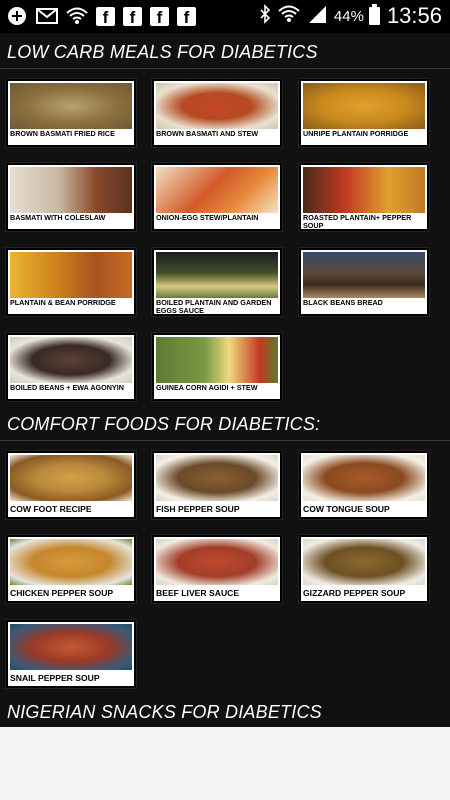 Image resolution: width=450 pixels, height=800 pixels. I want to click on meal-card-label: FISH PEPPER SOUP, so click(198, 509).